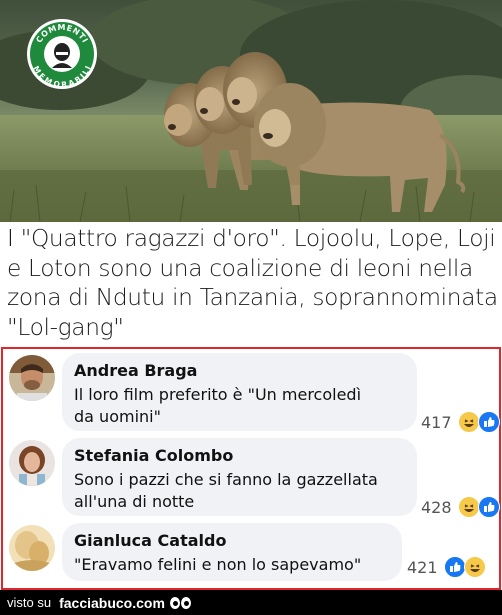  I want to click on comment-text: da uomini", so click(117, 416).